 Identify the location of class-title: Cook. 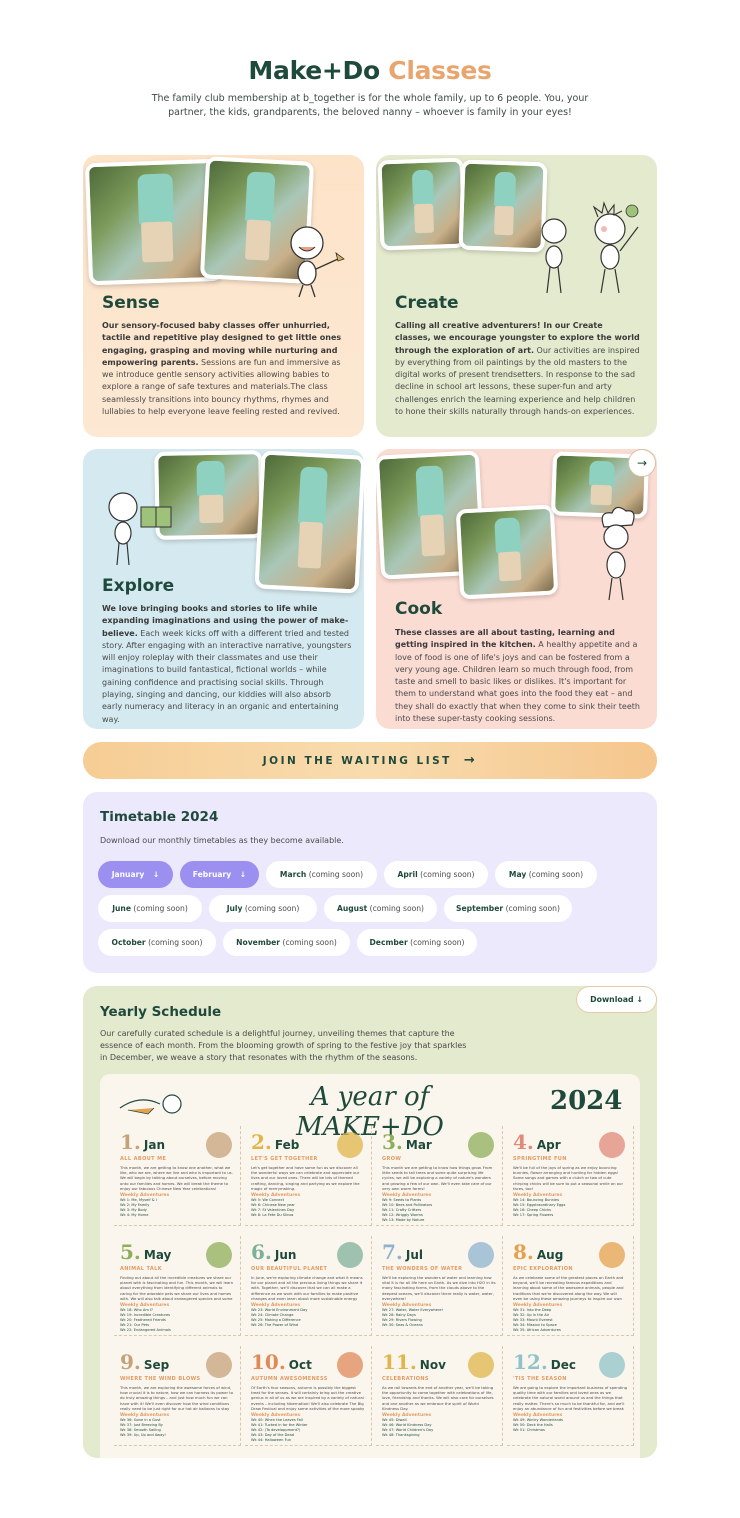
(419, 609).